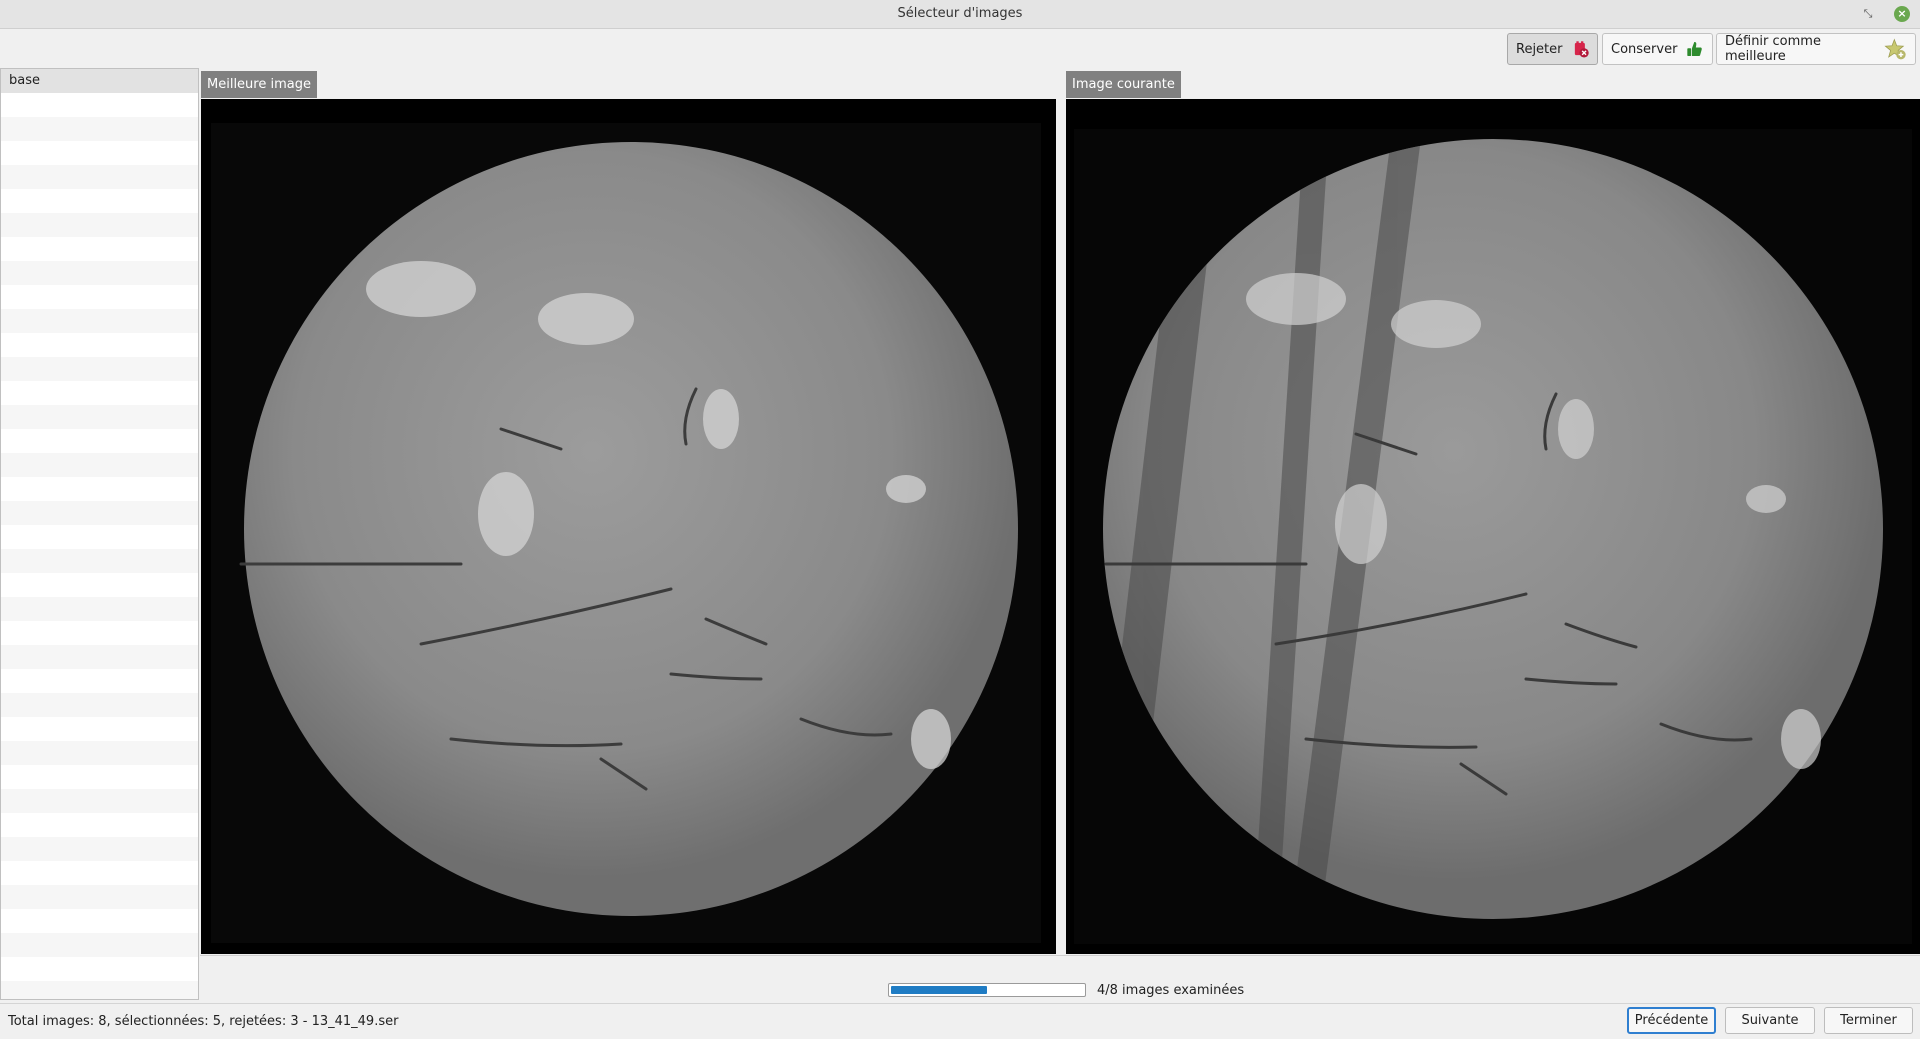 The width and height of the screenshot is (1920, 1039). What do you see at coordinates (1895, 49) in the screenshot?
I see `star-plus-icon` at bounding box center [1895, 49].